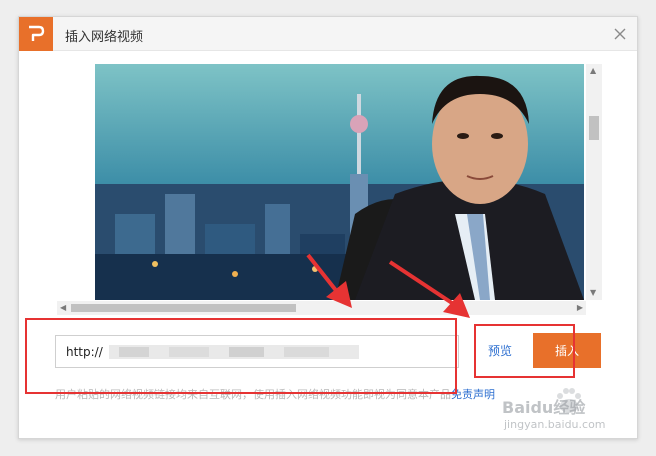 This screenshot has height=456, width=656. Describe the element at coordinates (593, 293) in the screenshot. I see `scroll-down-icon: ▼` at that location.